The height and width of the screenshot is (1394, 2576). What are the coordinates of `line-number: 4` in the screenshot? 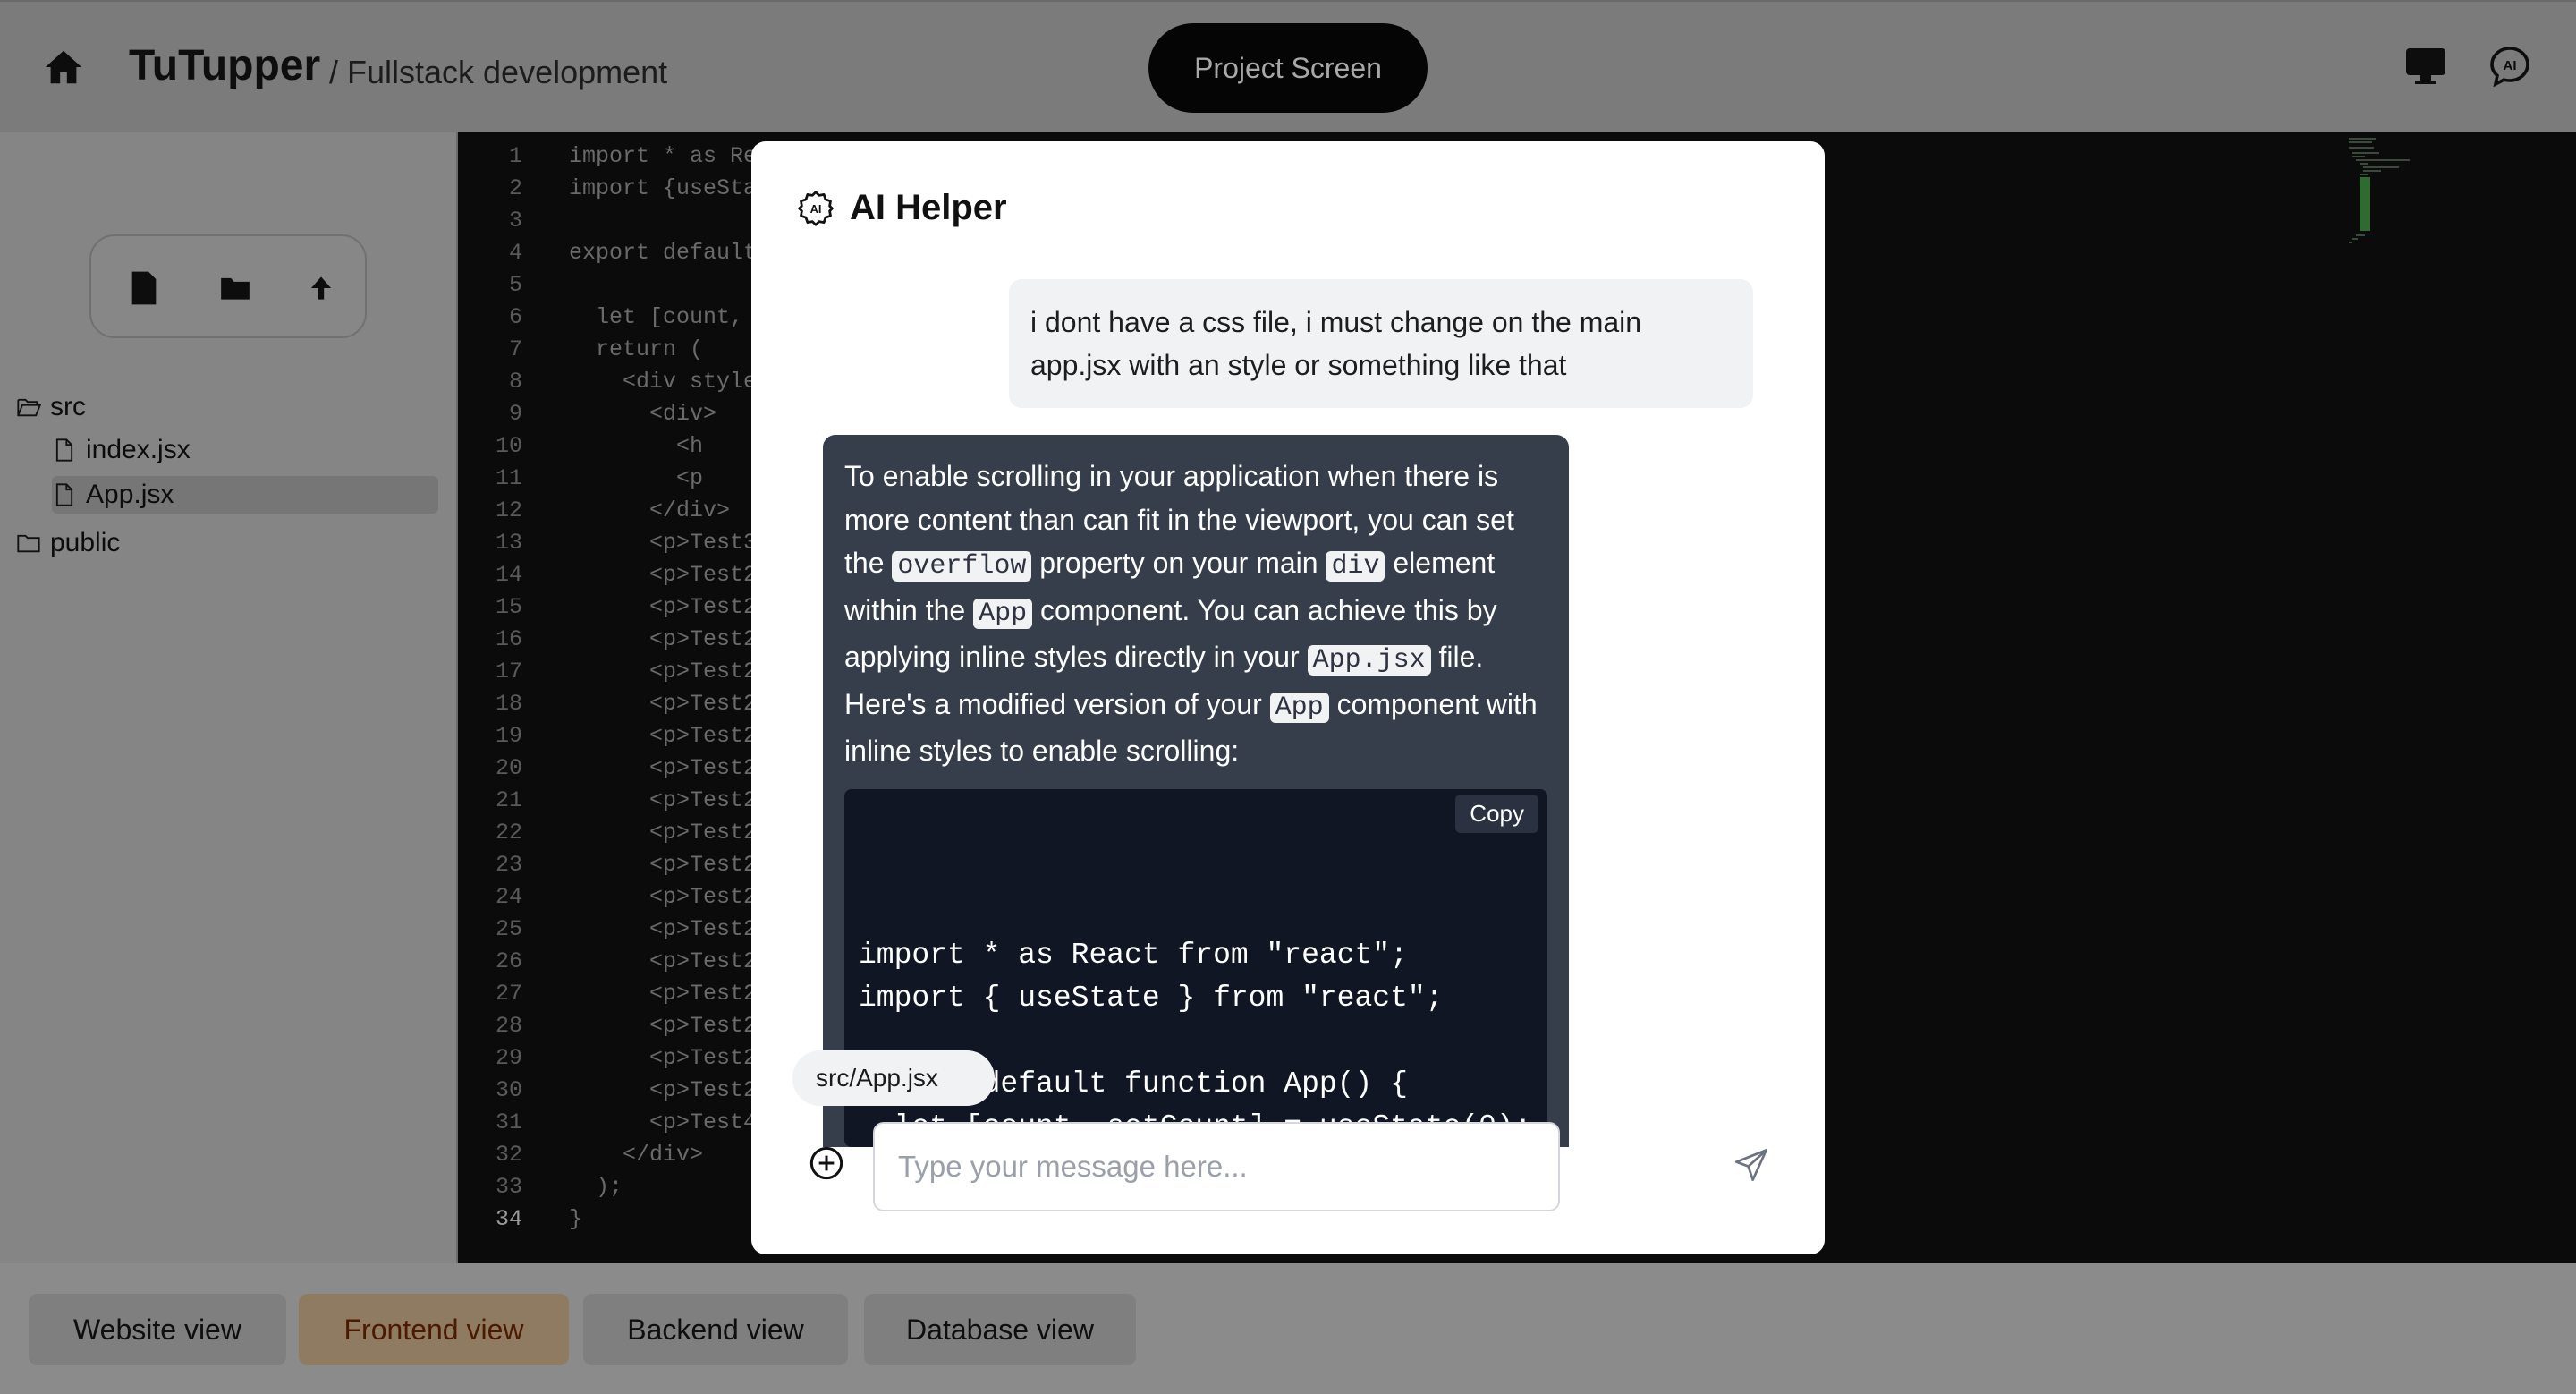 It's located at (515, 253).